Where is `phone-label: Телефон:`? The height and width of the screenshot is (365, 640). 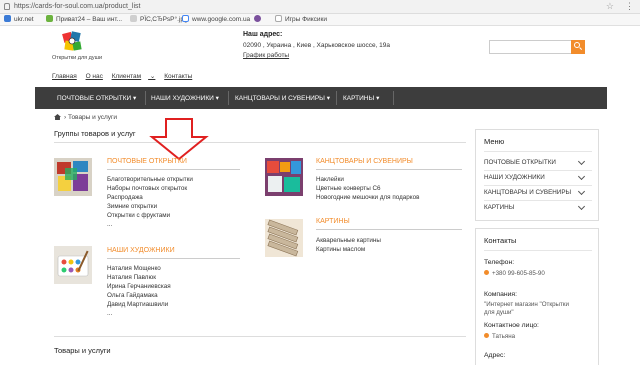 phone-label: Телефон: is located at coordinates (499, 262).